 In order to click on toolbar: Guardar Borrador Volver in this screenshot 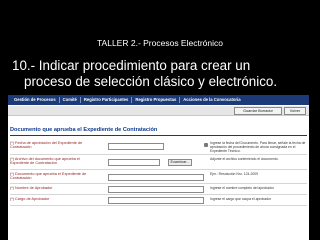, I will do `click(158, 111)`.